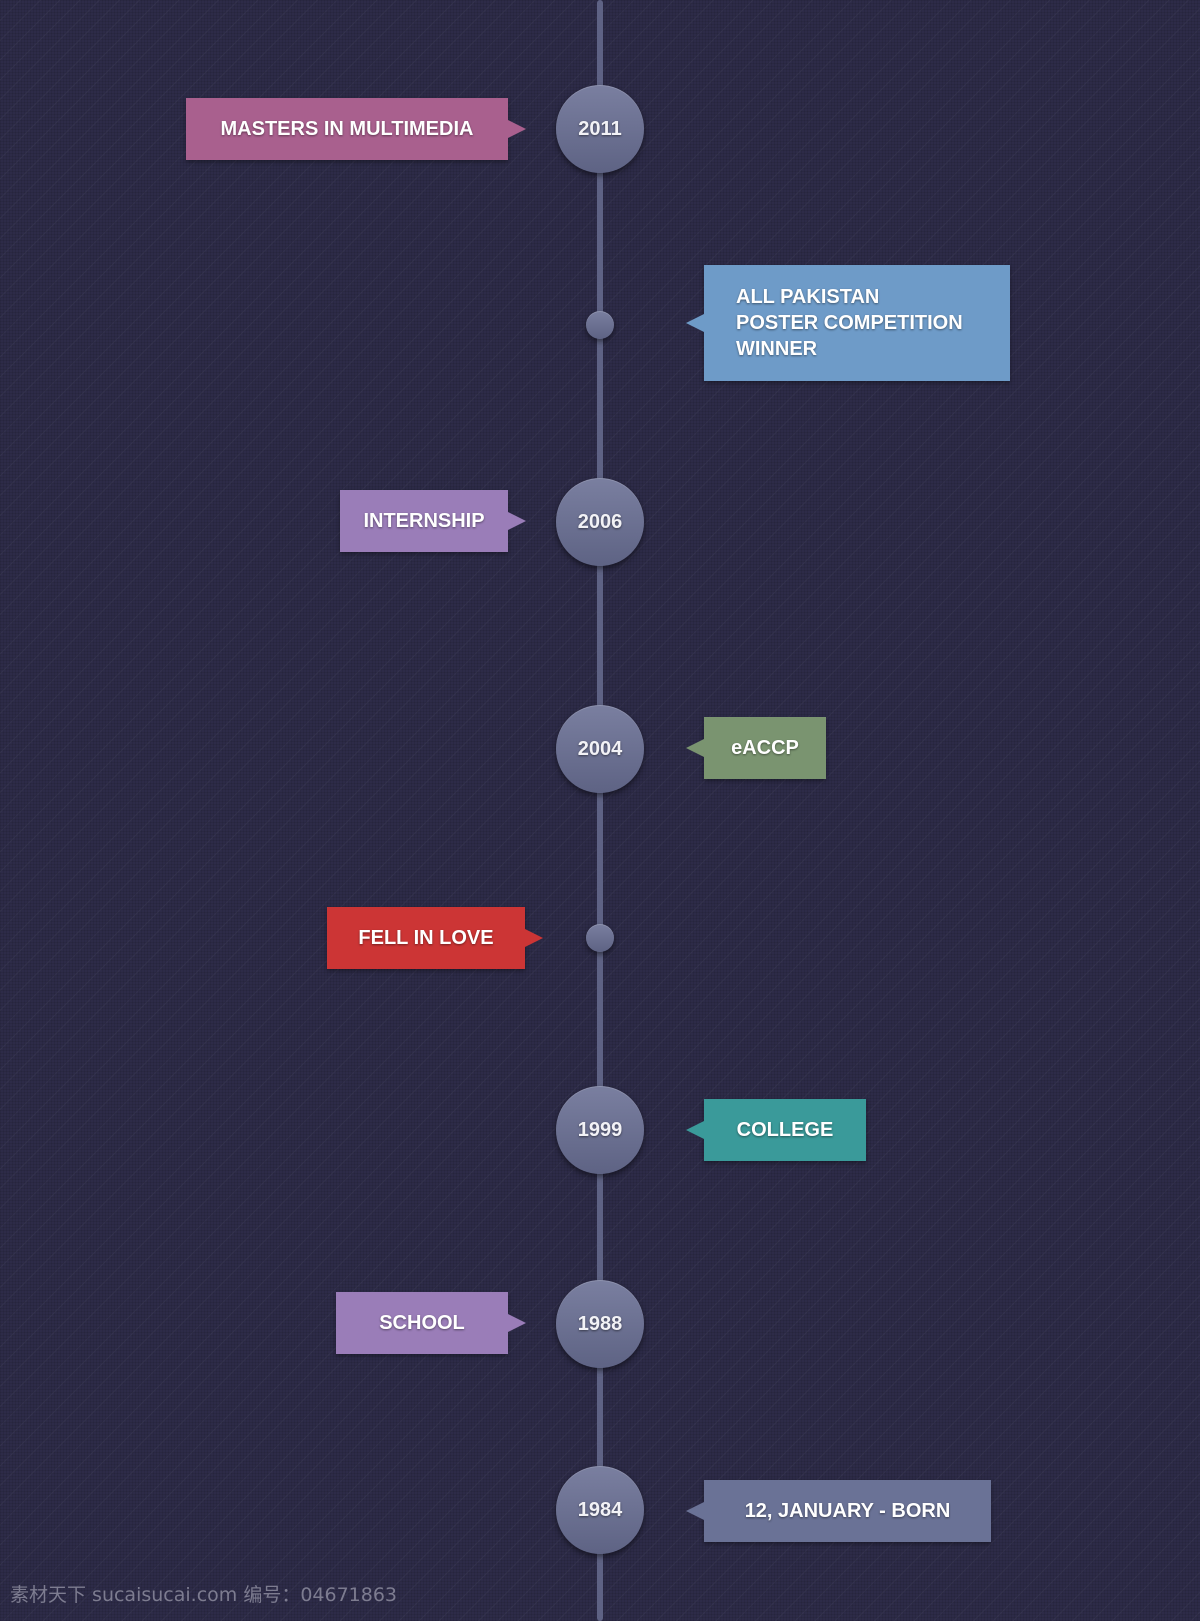  I want to click on watermark-text: 素材天下 sucaisucai.com 编号：04671863, so click(204, 1595).